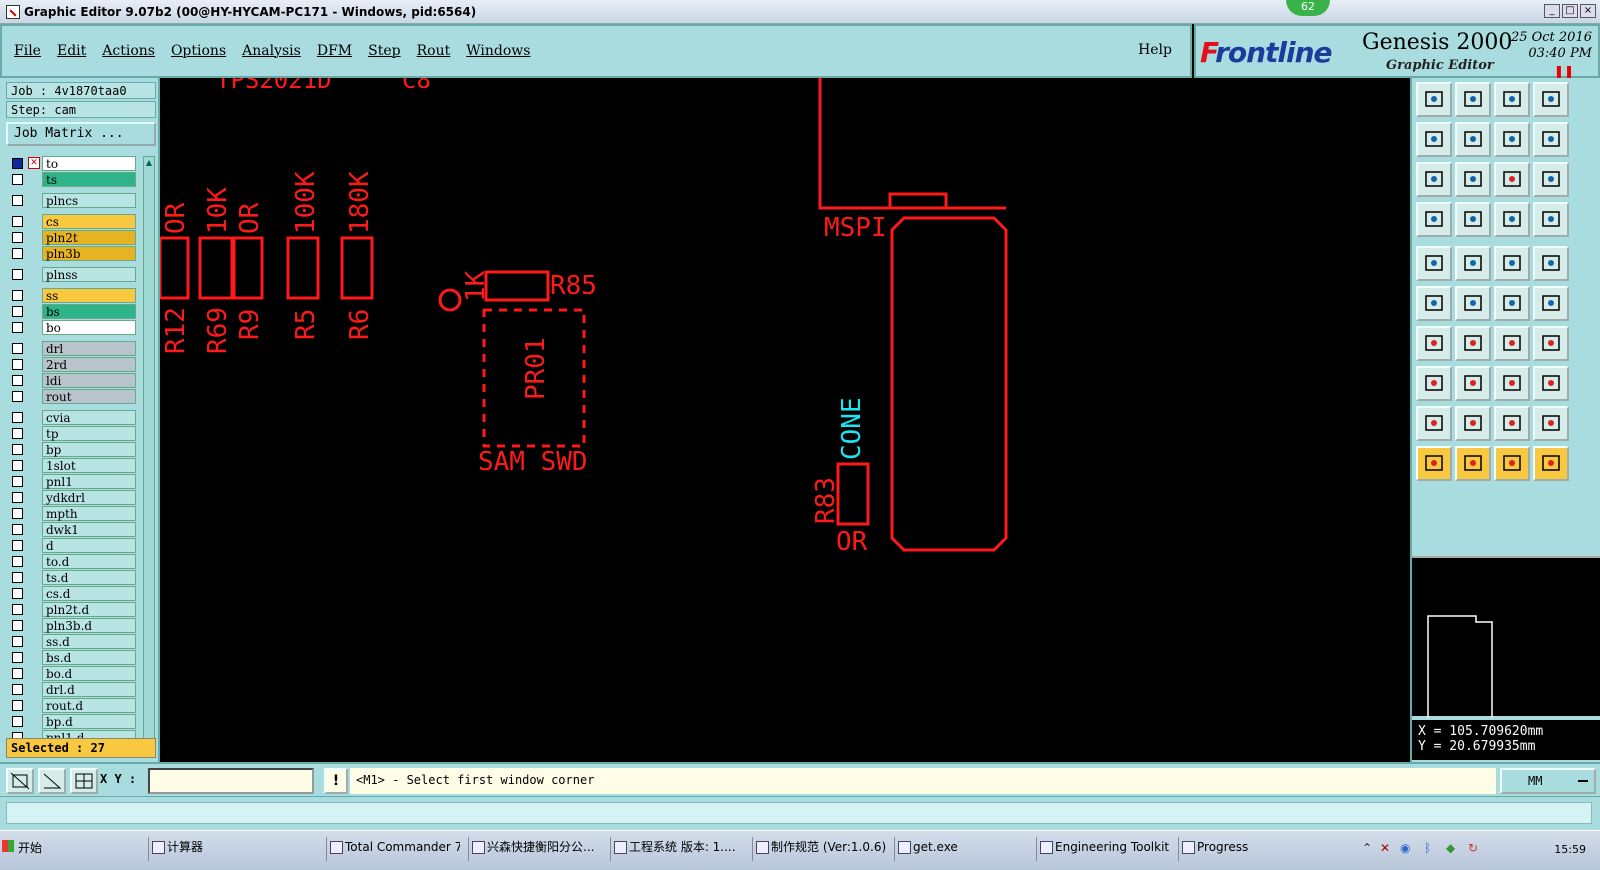 This screenshot has width=1600, height=870. What do you see at coordinates (1512, 179) in the screenshot?
I see `scale-1to1-icon` at bounding box center [1512, 179].